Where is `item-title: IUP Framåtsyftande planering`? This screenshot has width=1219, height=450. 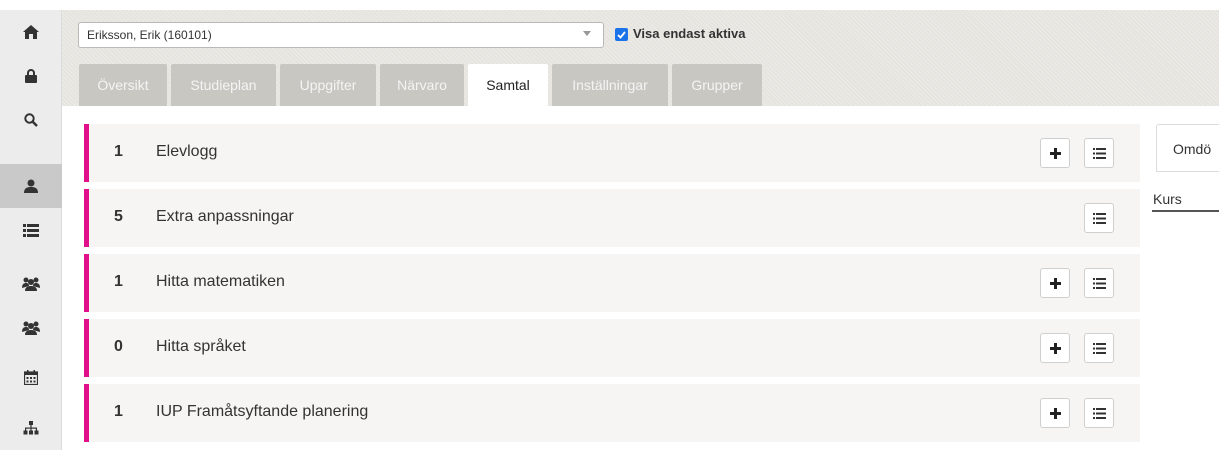 item-title: IUP Framåtsyftande planering is located at coordinates (262, 412).